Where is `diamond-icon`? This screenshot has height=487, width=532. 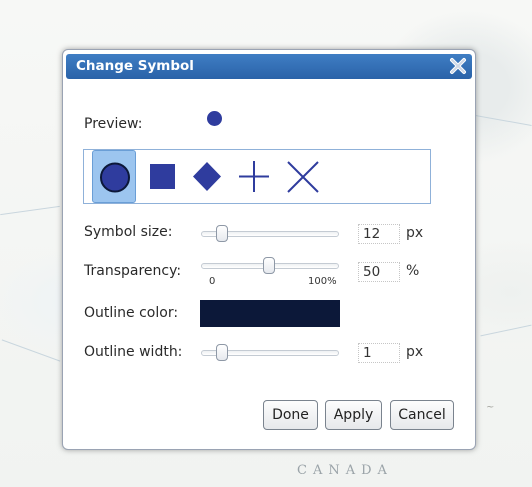 diamond-icon is located at coordinates (207, 176).